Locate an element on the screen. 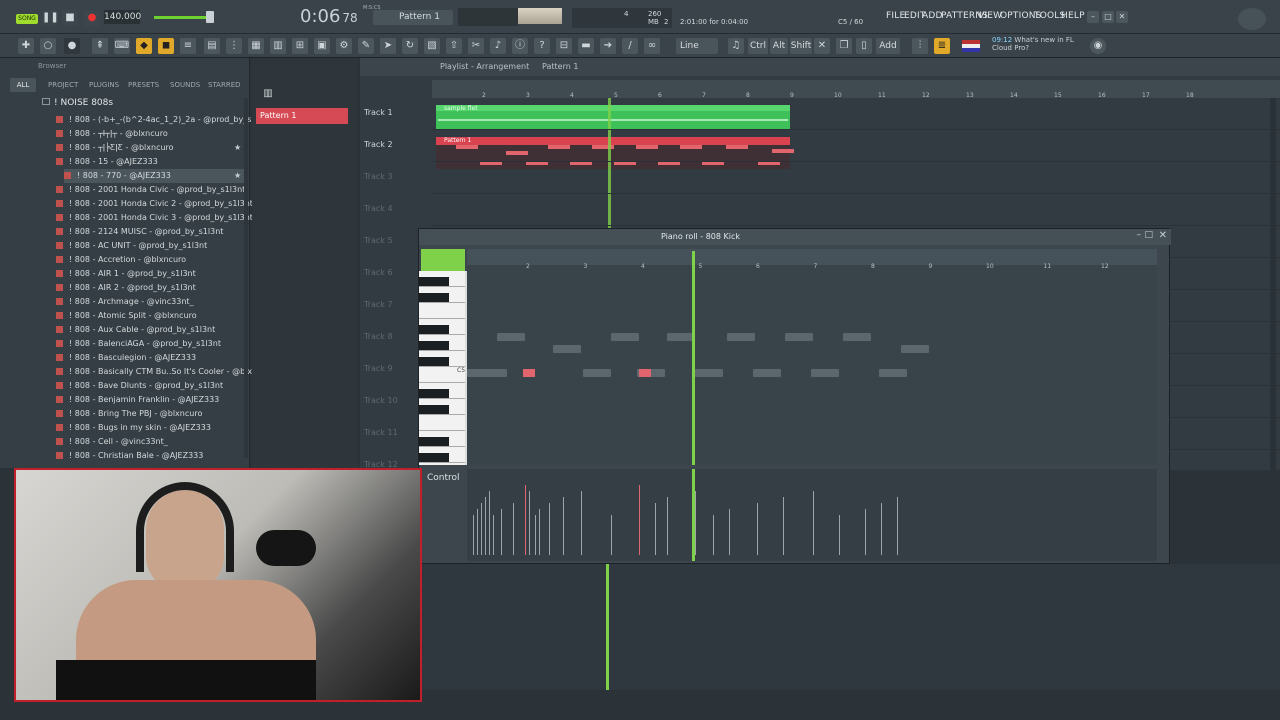 This screenshot has height=720, width=1280. undo-icon: ↻ is located at coordinates (410, 46).